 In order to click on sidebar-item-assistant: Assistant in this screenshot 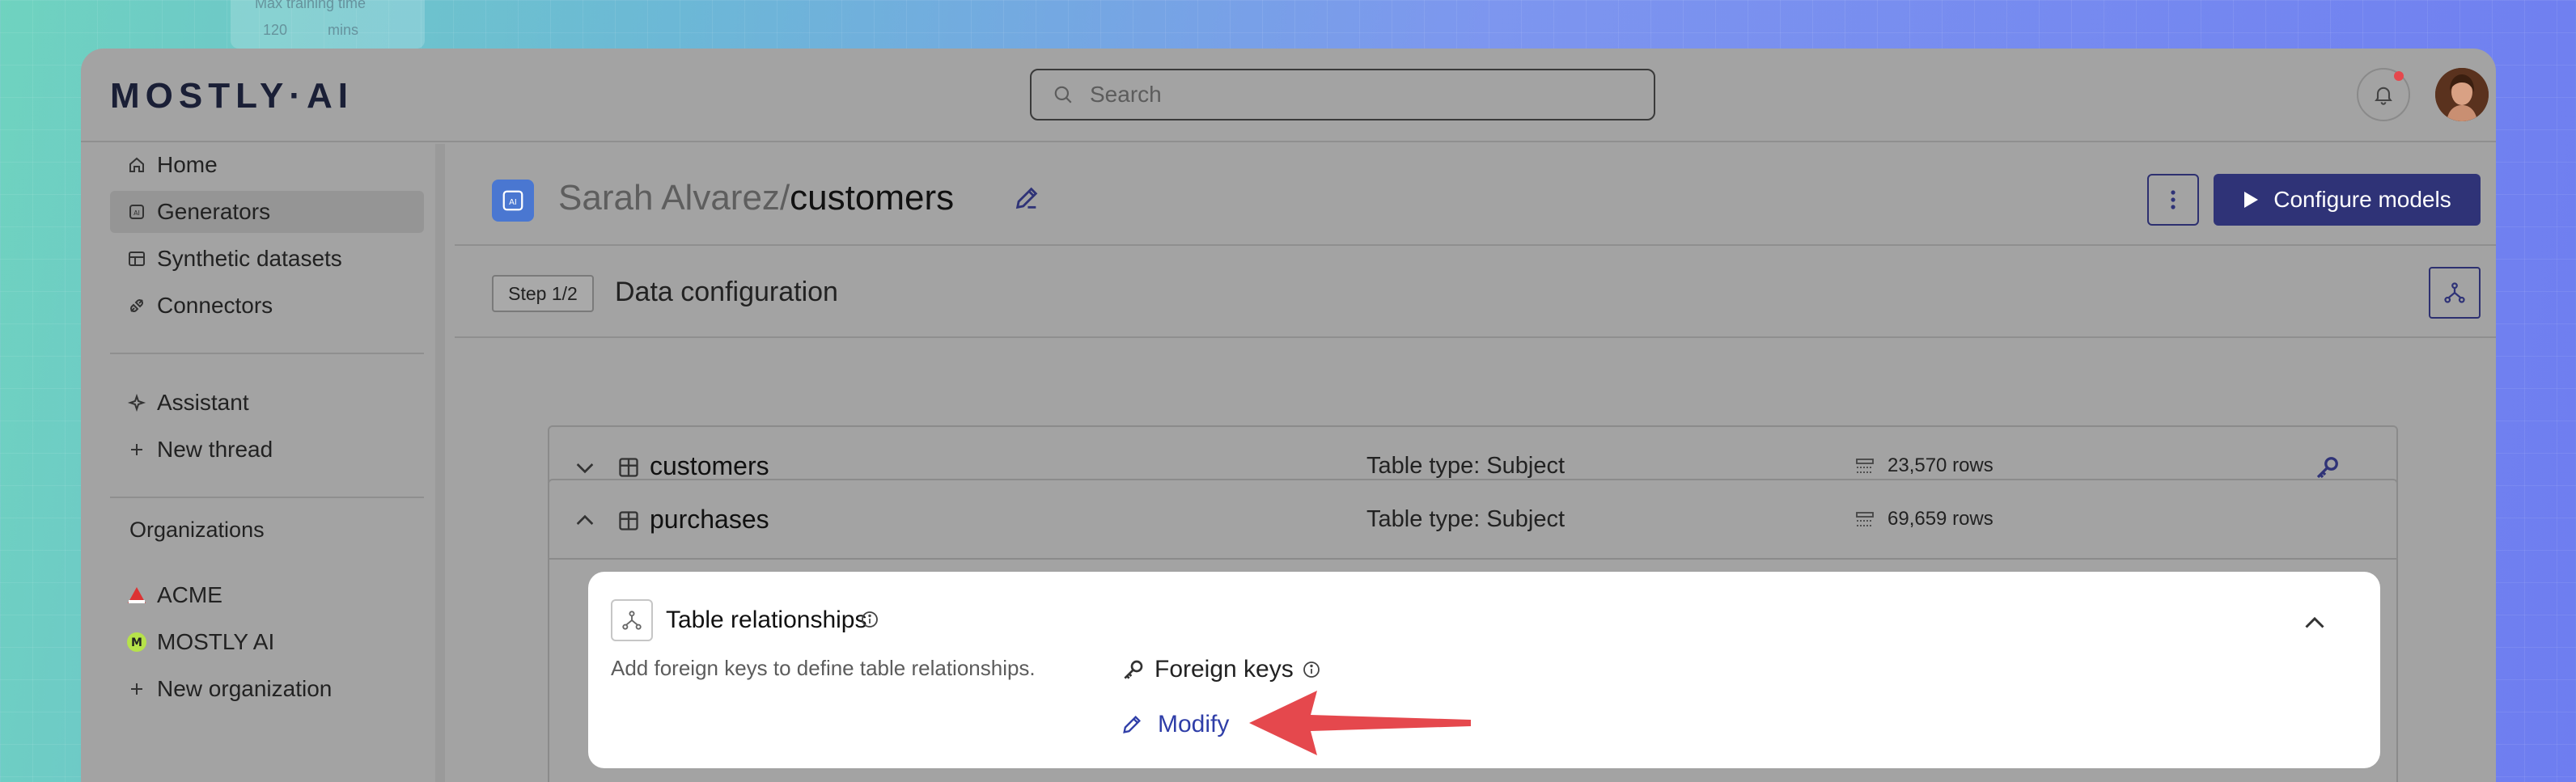, I will do `click(267, 403)`.